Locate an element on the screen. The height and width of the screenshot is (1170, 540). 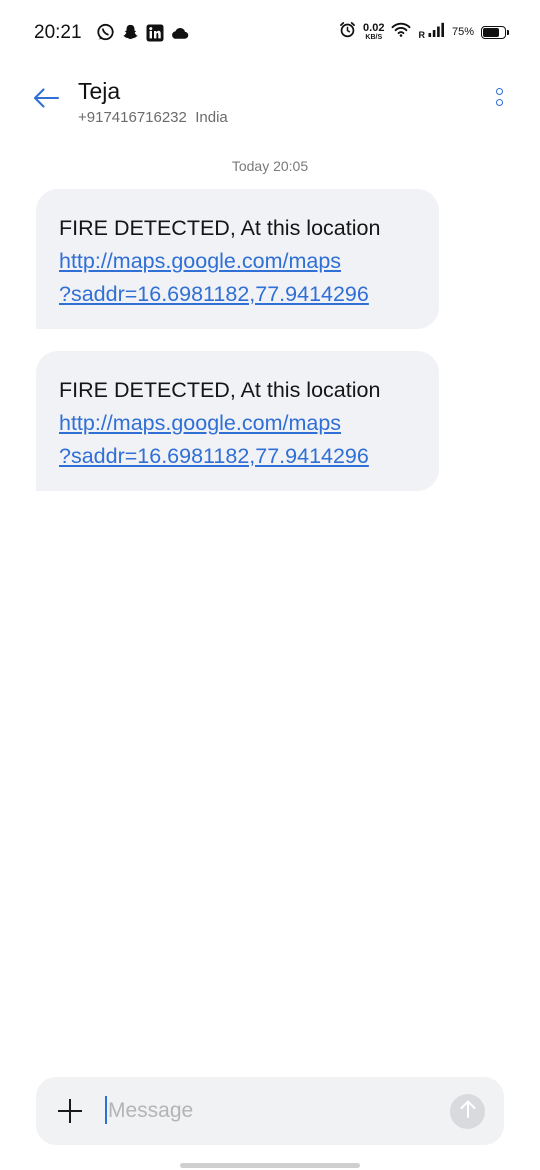
contact-name: Teja is located at coordinates (99, 91).